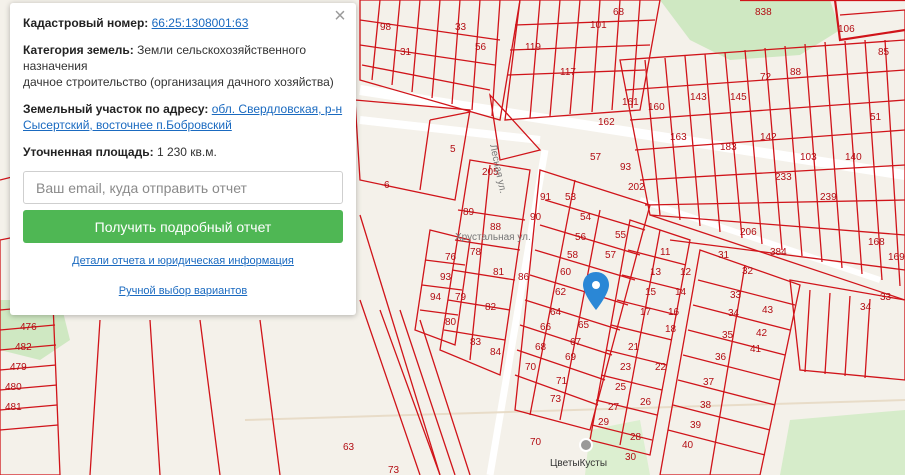 The height and width of the screenshot is (475, 905). What do you see at coordinates (533, 47) in the screenshot?
I see `svg-text: 119` at bounding box center [533, 47].